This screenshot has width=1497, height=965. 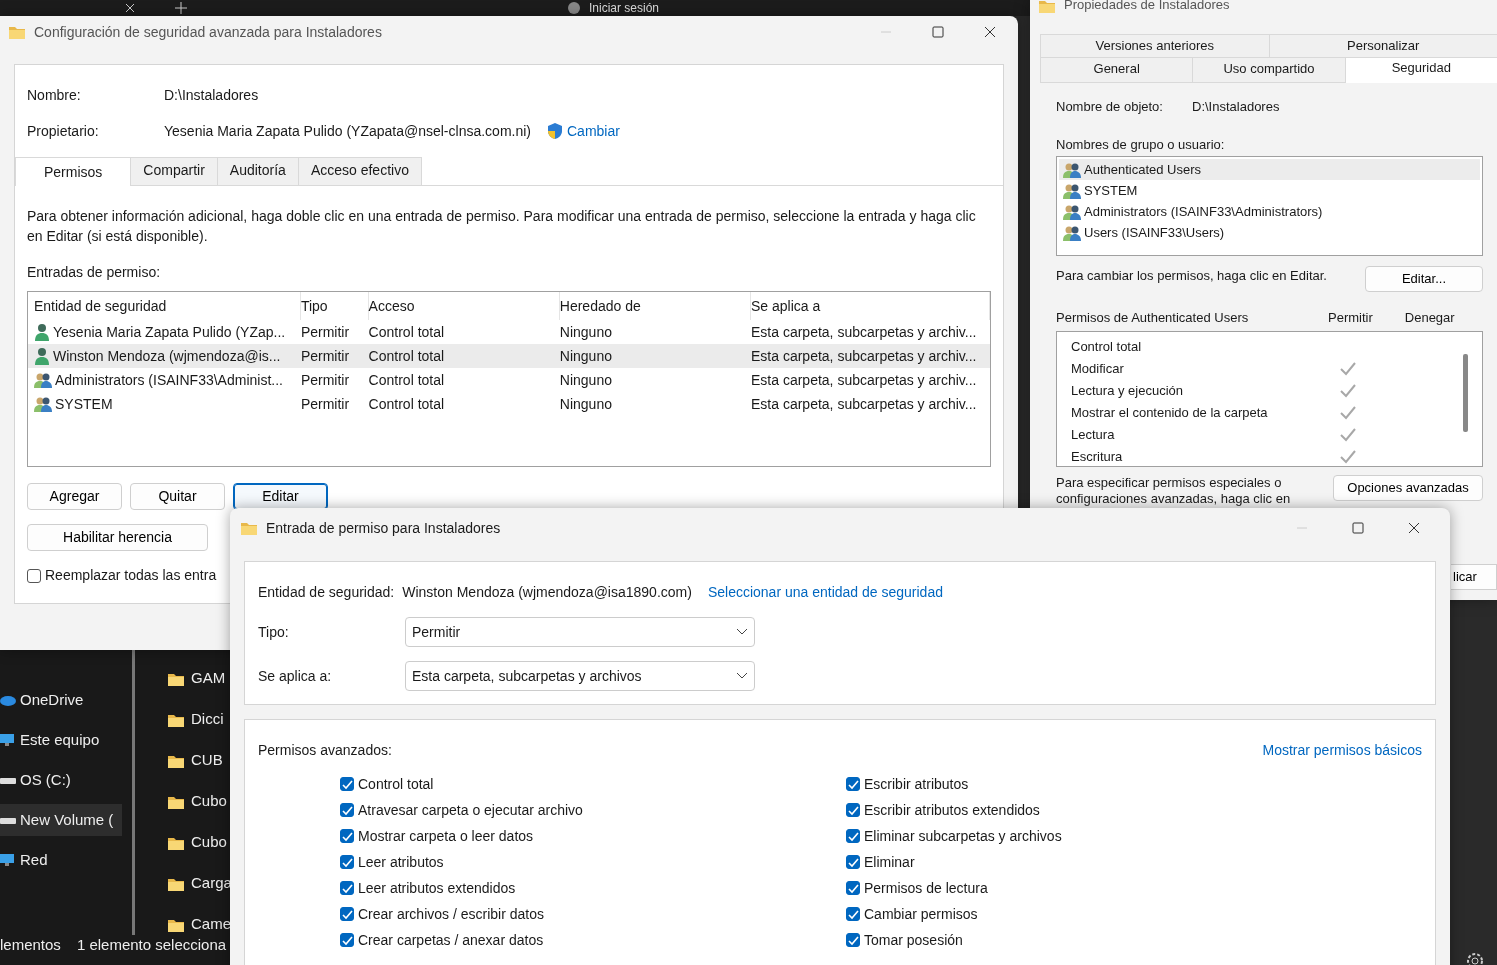 I want to click on dropdown: Permitir, so click(x=580, y=632).